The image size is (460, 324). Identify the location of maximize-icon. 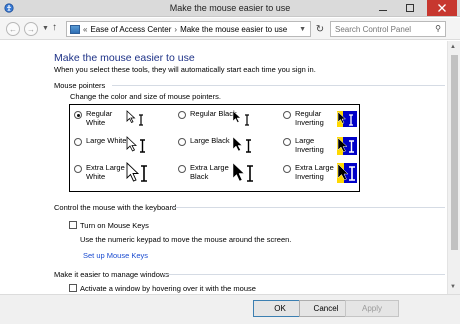
(410, 8).